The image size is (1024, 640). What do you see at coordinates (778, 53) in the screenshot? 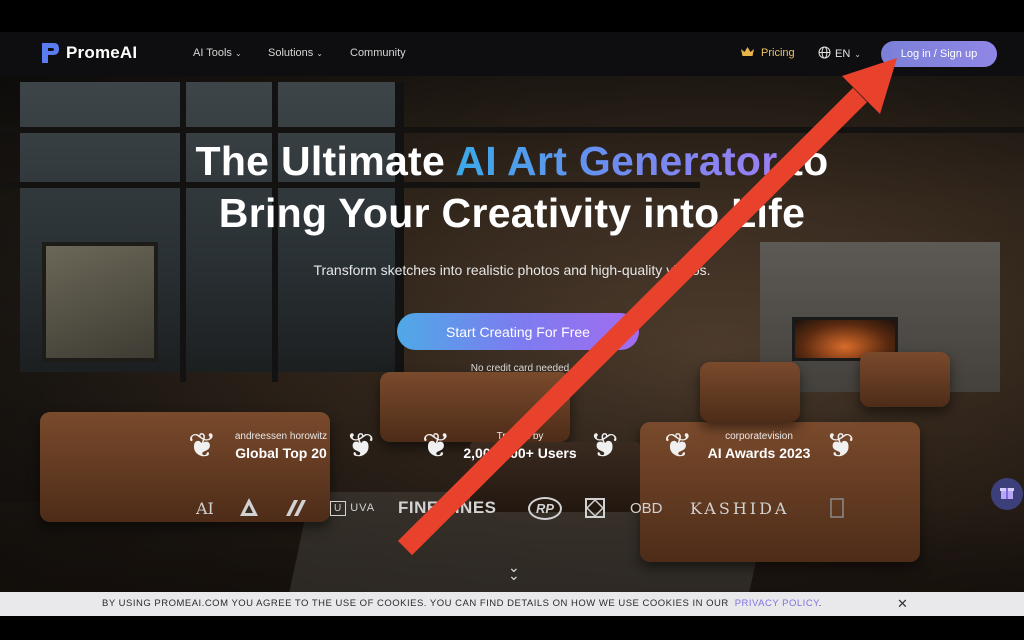
I see `pricing-label: Pricing` at bounding box center [778, 53].